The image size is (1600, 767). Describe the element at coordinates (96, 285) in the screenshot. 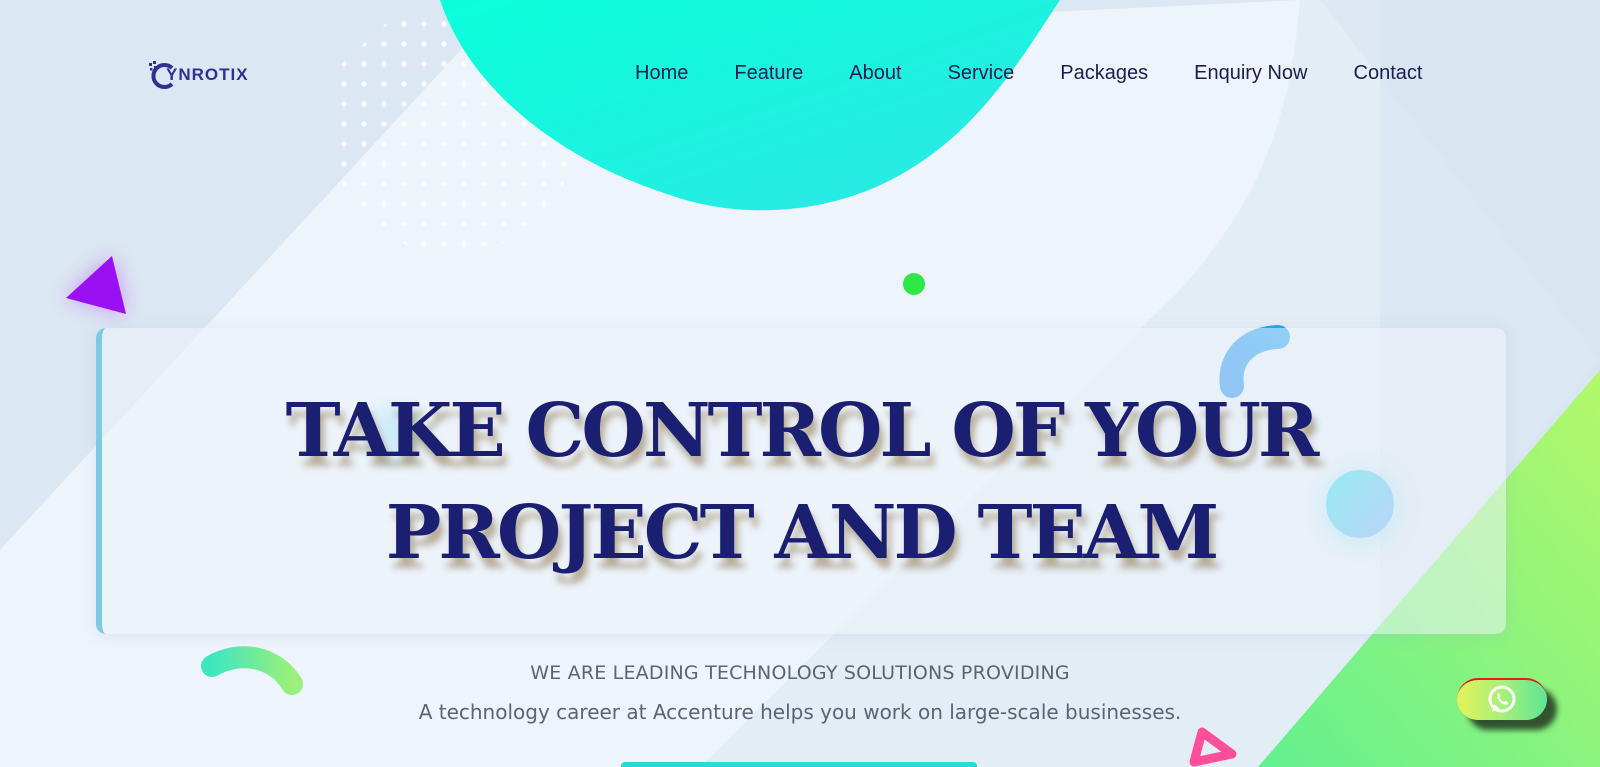

I see `purple-triangle-decoration` at that location.